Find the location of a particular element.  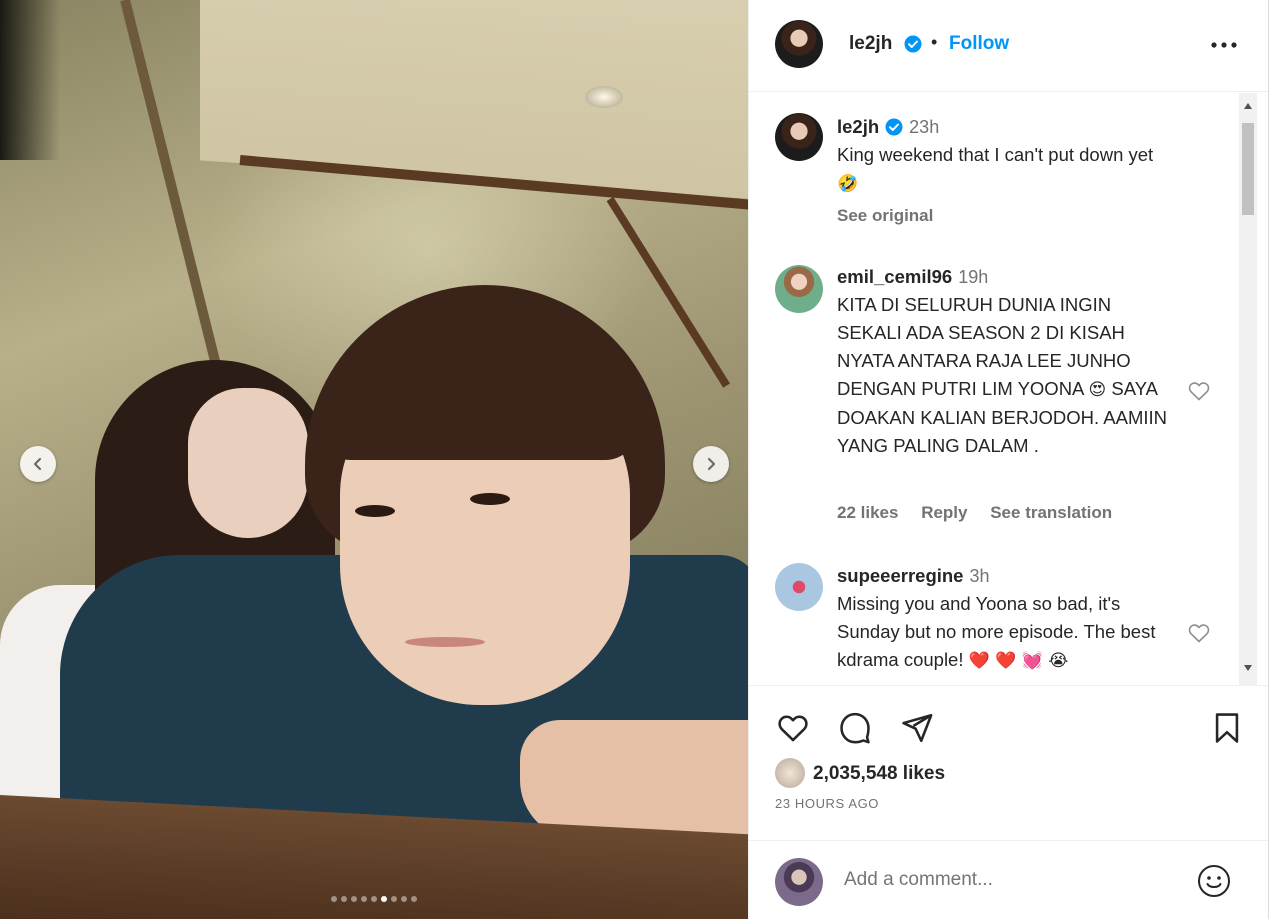

chevron-right-icon is located at coordinates (711, 464).